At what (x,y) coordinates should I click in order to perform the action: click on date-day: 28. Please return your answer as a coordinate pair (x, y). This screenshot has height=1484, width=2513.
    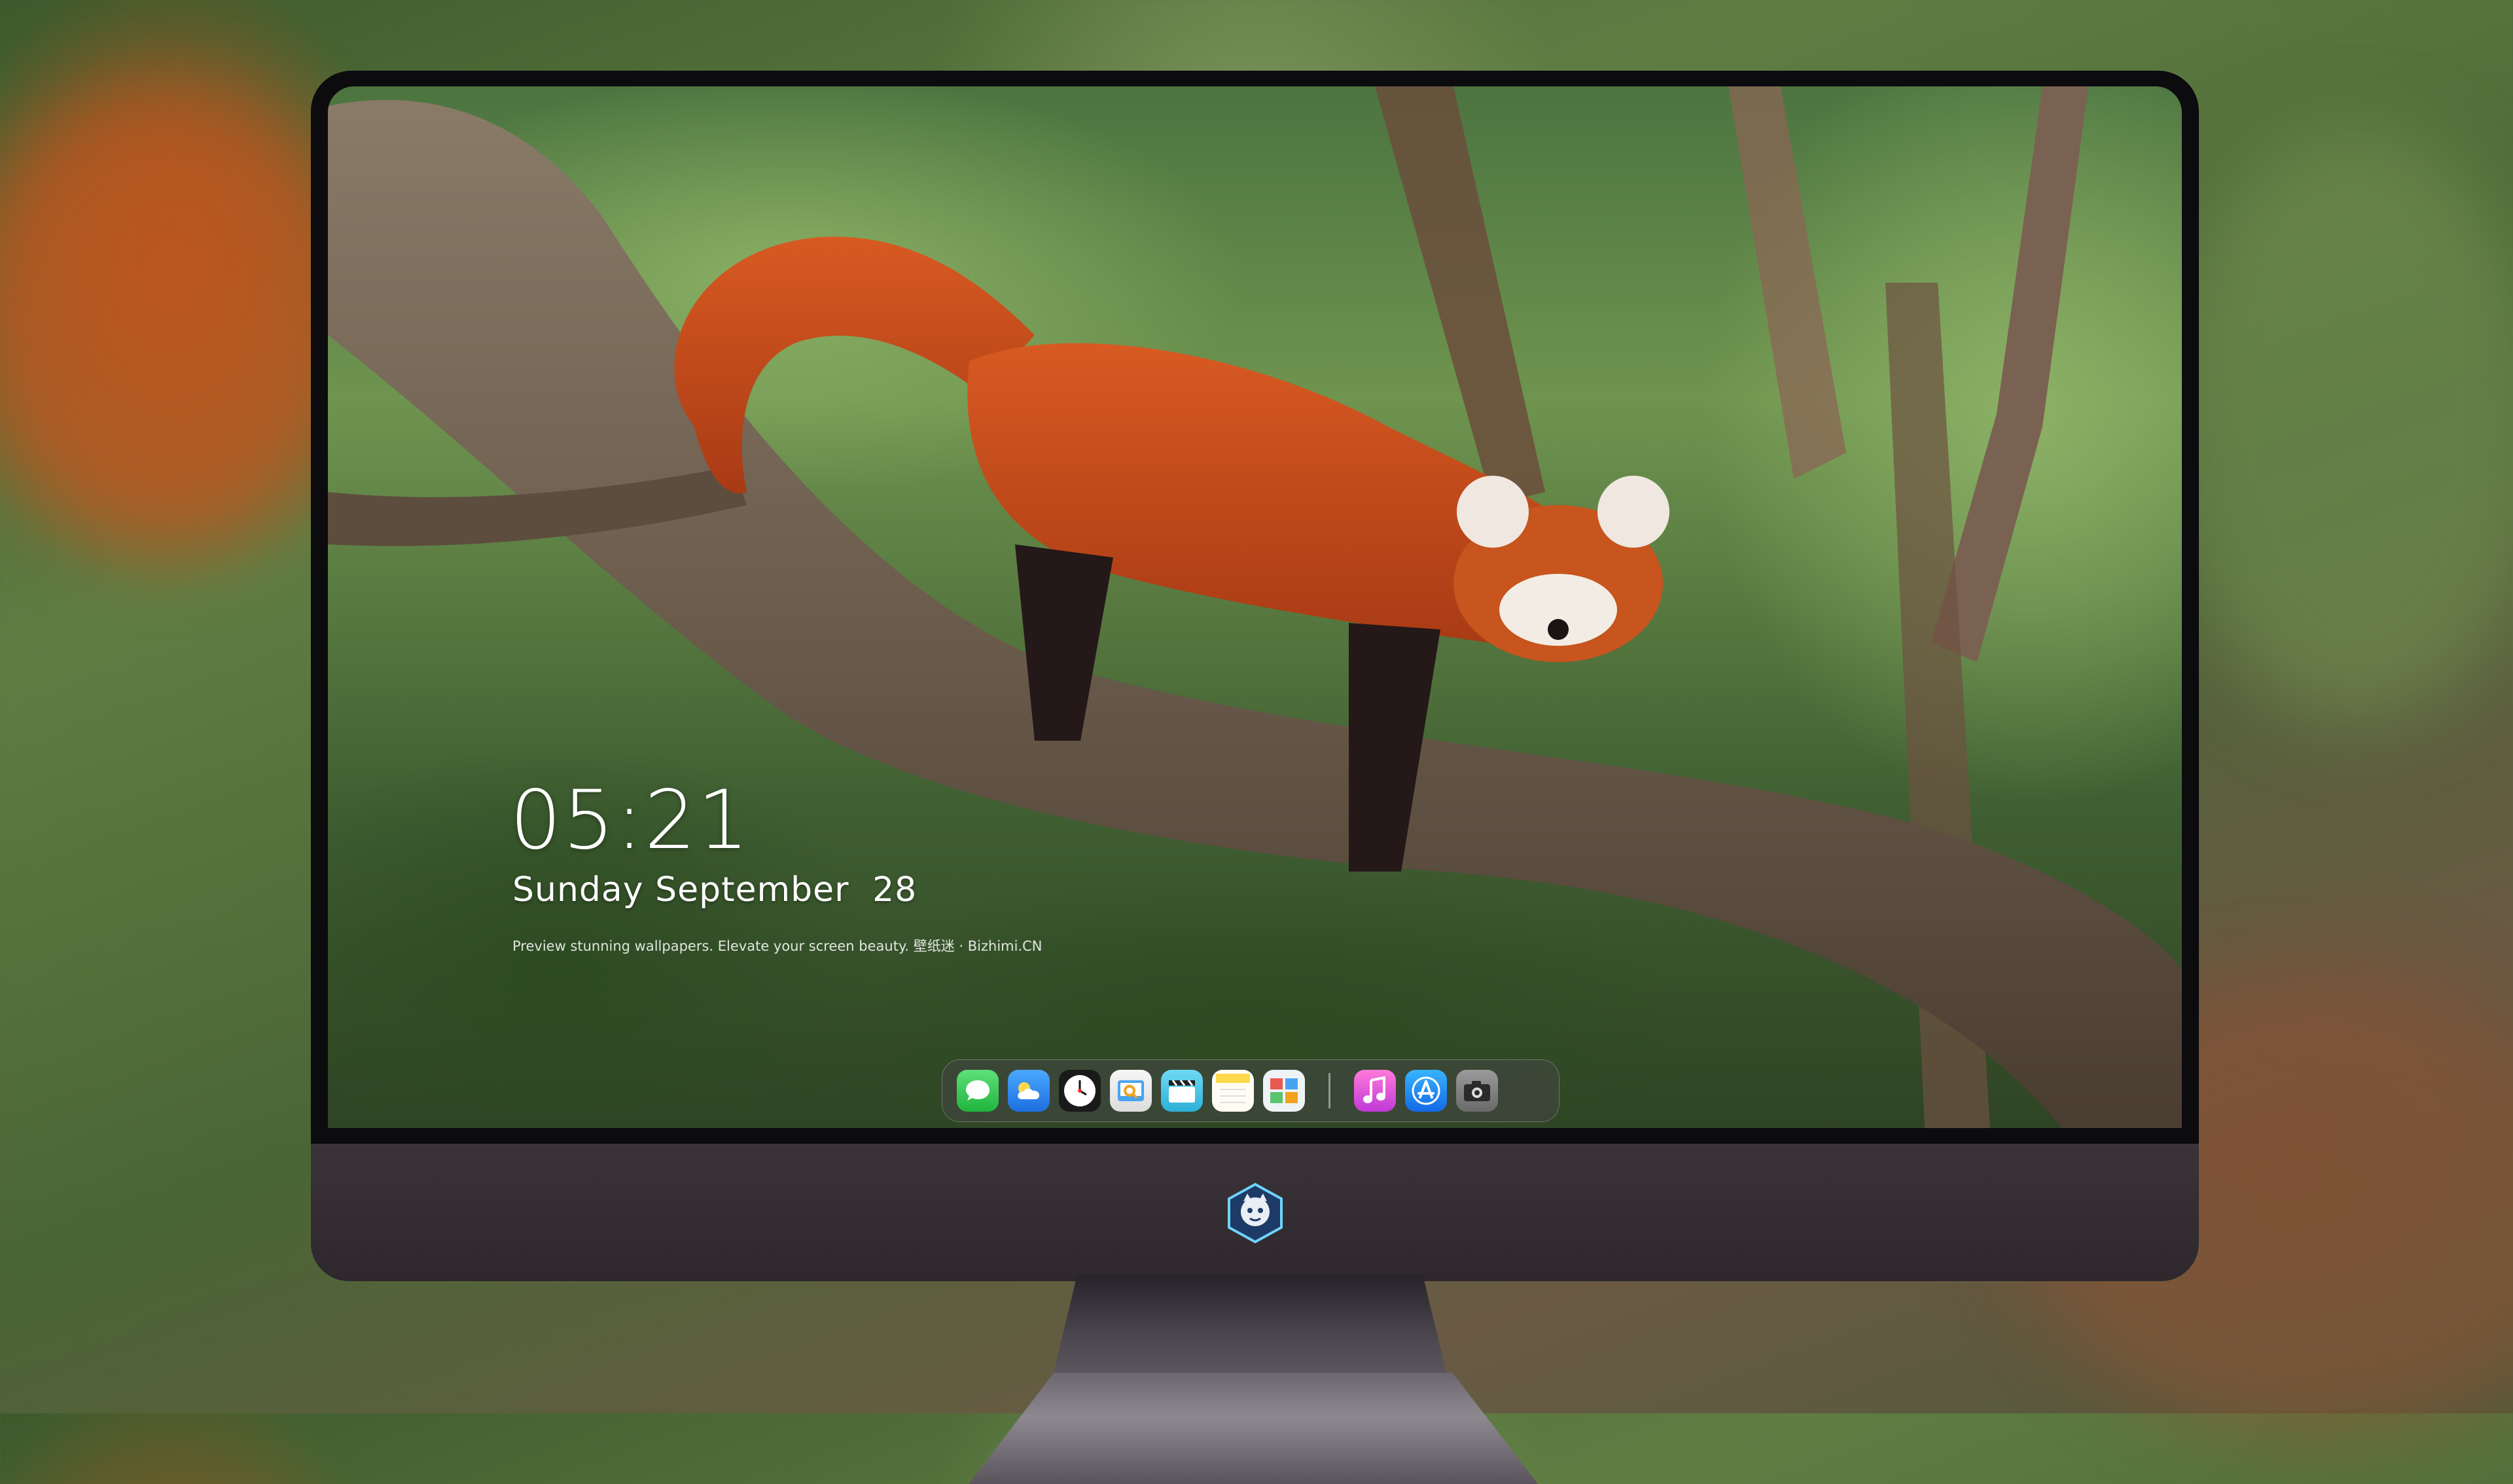
    Looking at the image, I should click on (895, 890).